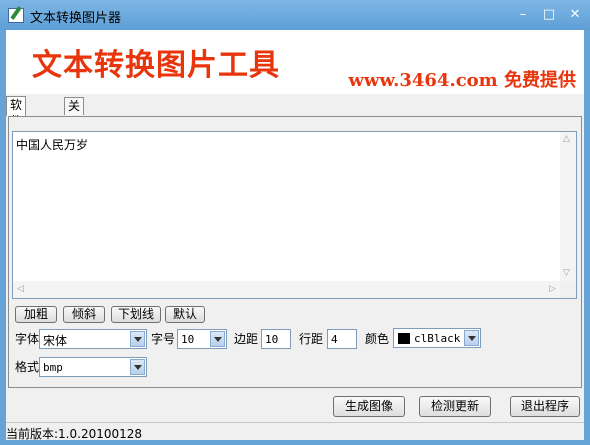 The image size is (590, 445). Describe the element at coordinates (74, 129) in the screenshot. I see `tab-about: 关于我们` at that location.